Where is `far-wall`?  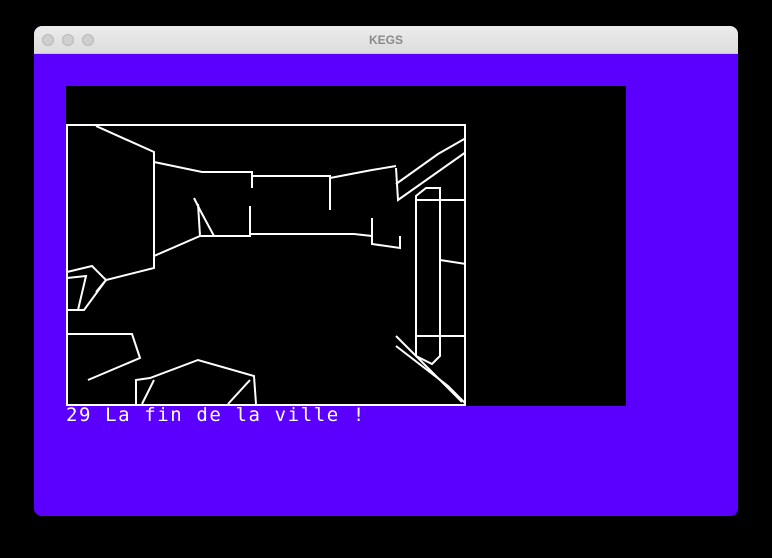
far-wall is located at coordinates (203, 174).